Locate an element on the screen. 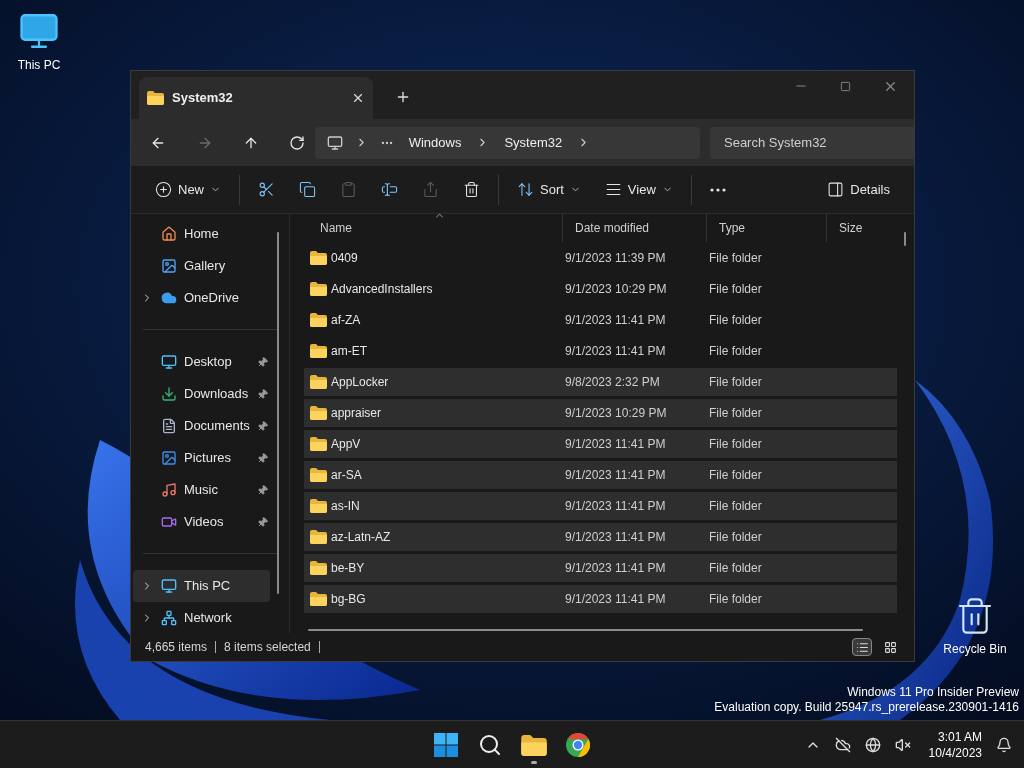 This screenshot has height=768, width=1024. sidebar-item: Network is located at coordinates (201, 617).